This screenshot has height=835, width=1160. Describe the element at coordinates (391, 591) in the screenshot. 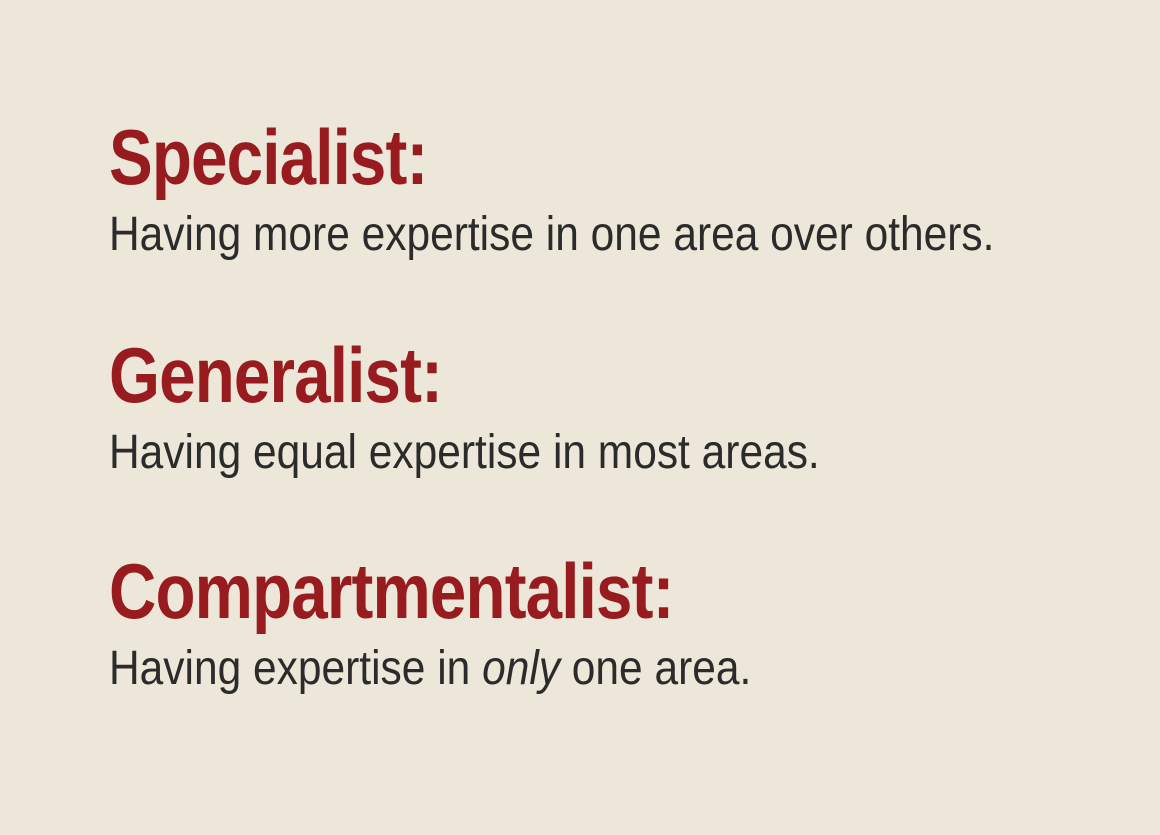

I see `term-heading: Compartmentalist:` at that location.